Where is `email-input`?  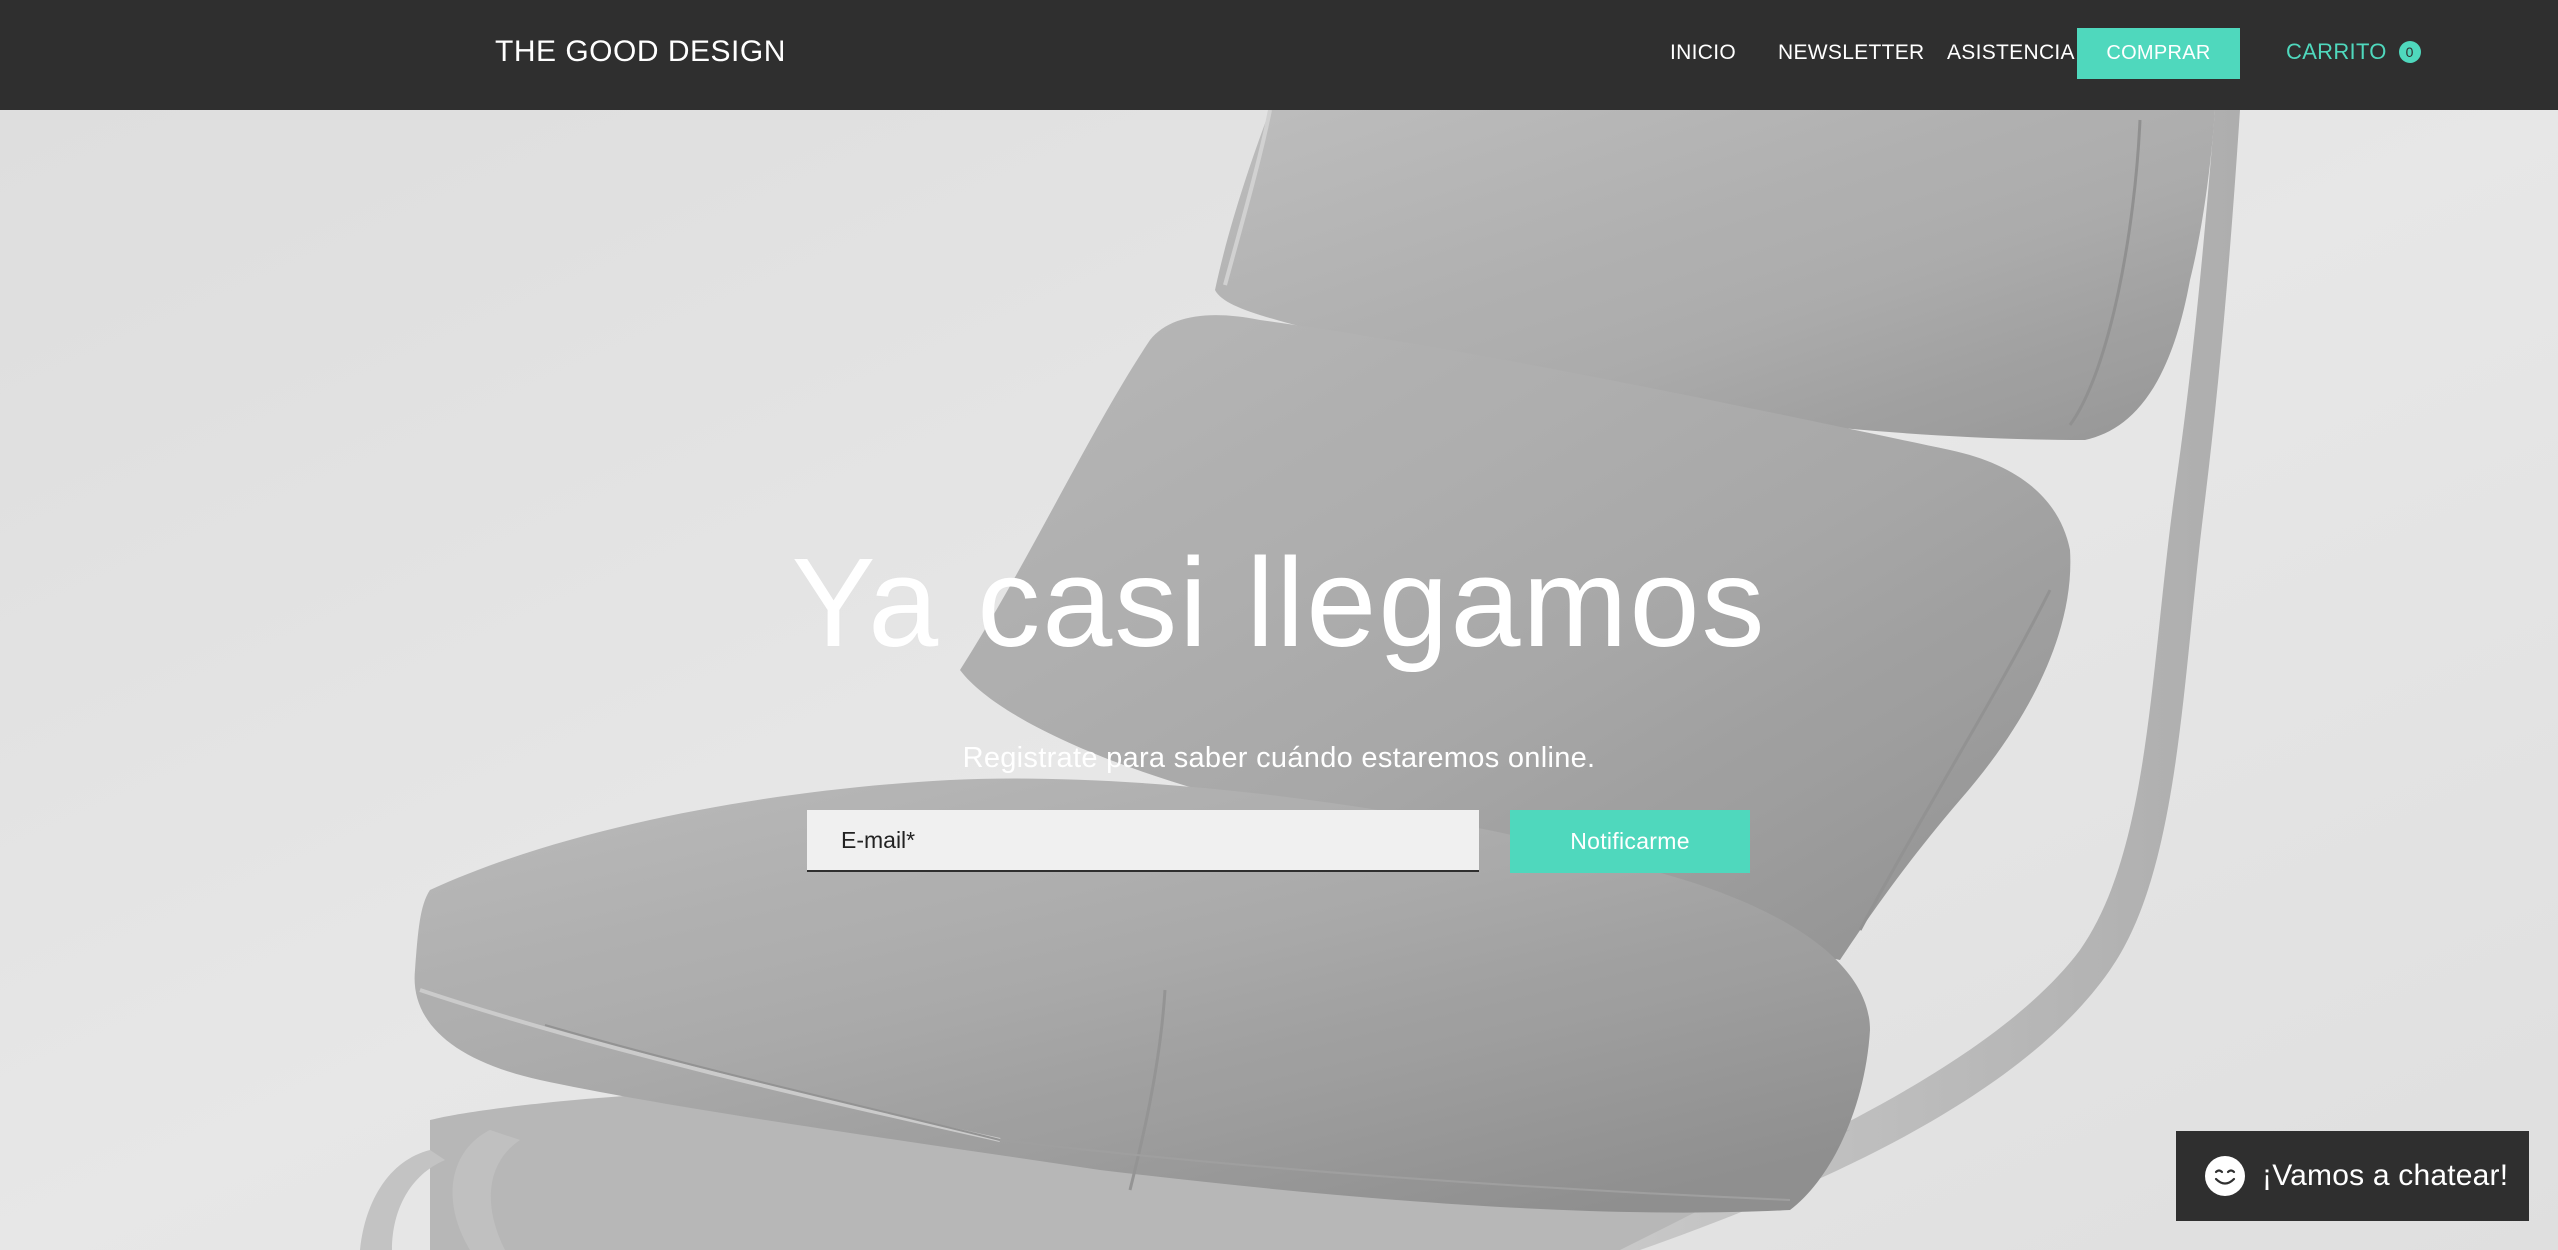 email-input is located at coordinates (1143, 841).